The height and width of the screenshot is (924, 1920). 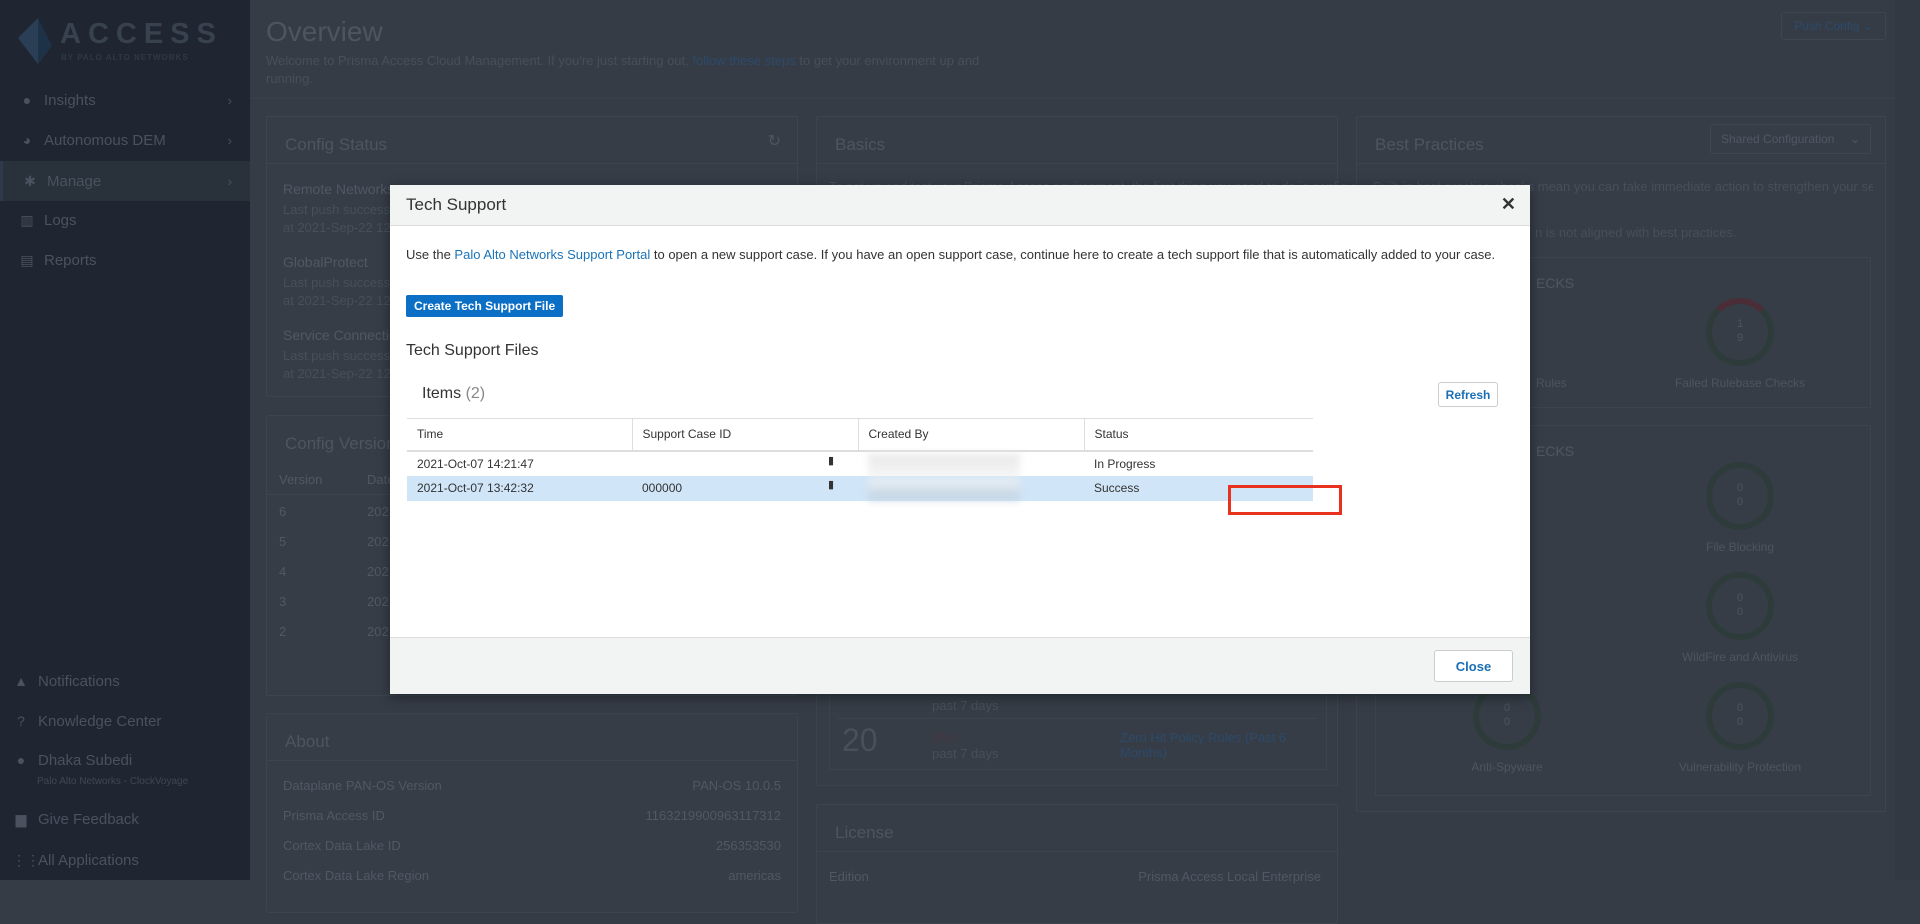 I want to click on sidebar-item-give-feedback: ▆ Give Feedback, so click(x=125, y=819).